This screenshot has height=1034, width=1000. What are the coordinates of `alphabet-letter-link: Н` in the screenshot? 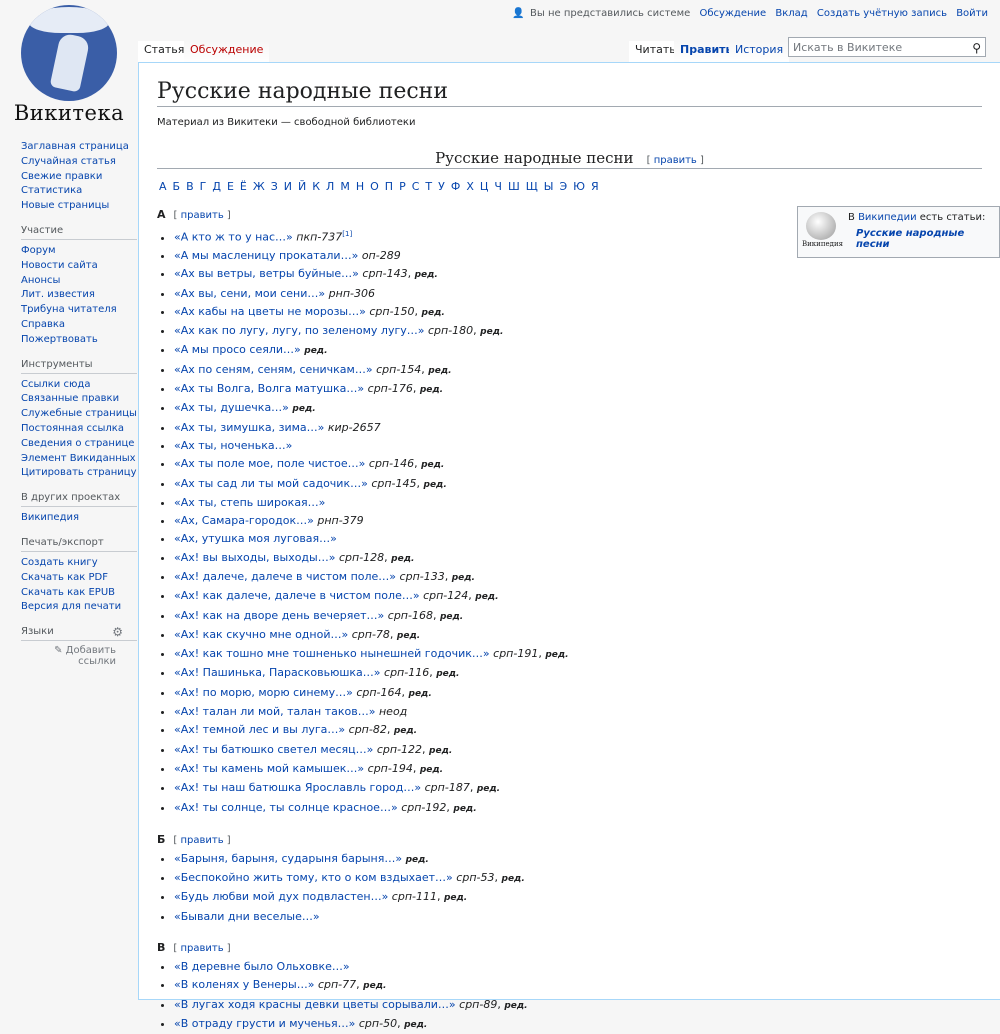 It's located at (360, 186).